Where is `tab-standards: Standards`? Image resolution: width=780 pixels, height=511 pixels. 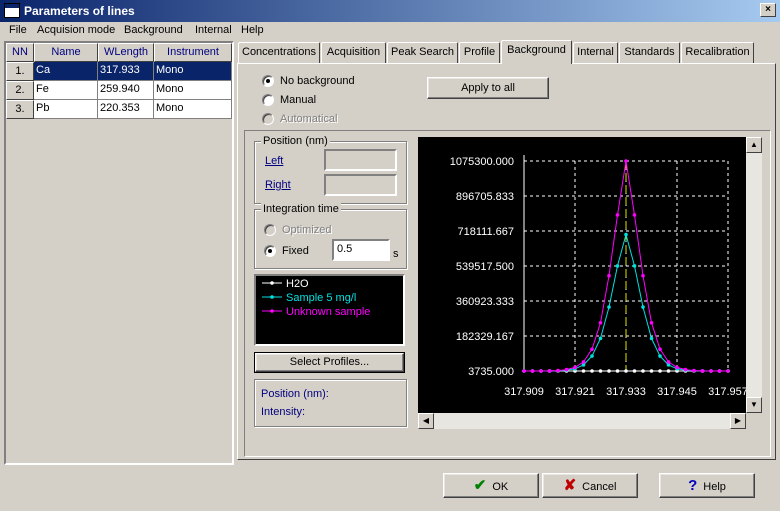 tab-standards: Standards is located at coordinates (649, 52).